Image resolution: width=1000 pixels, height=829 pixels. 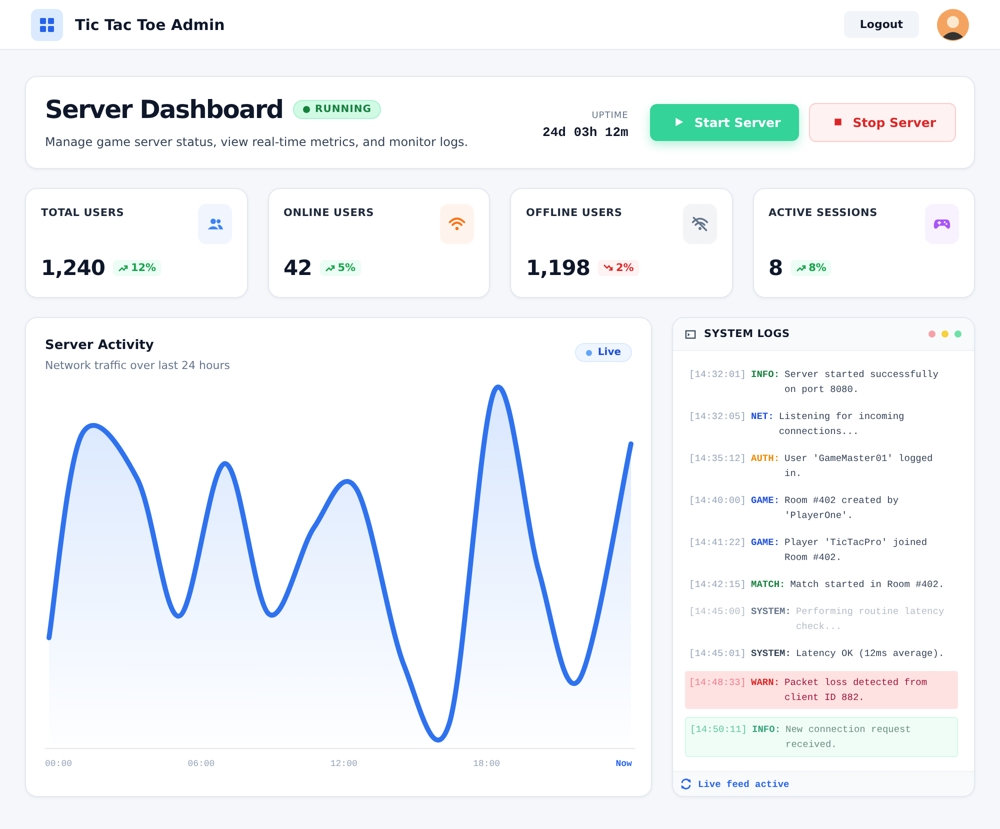 What do you see at coordinates (837, 122) in the screenshot?
I see `stop-icon` at bounding box center [837, 122].